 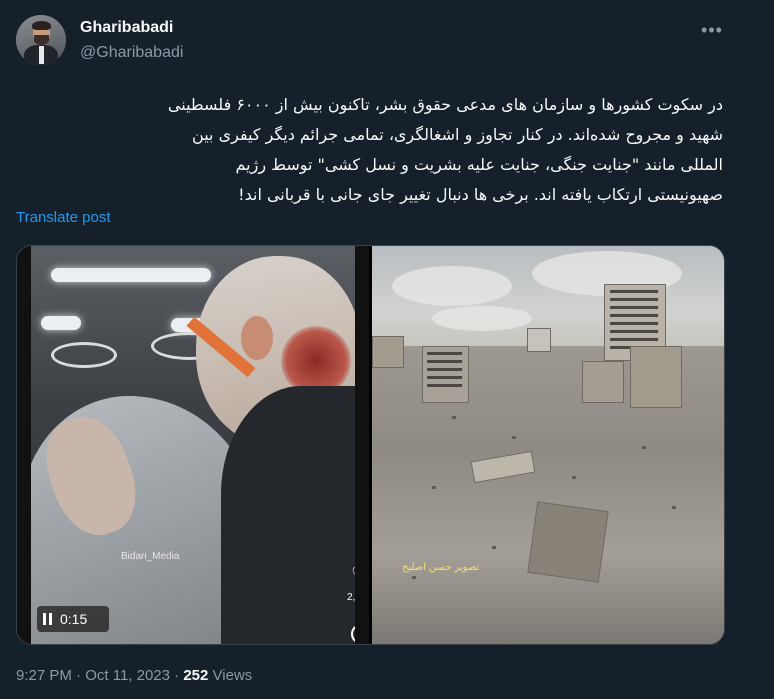 I want to click on translate-post-link: Translate post, so click(x=63, y=217).